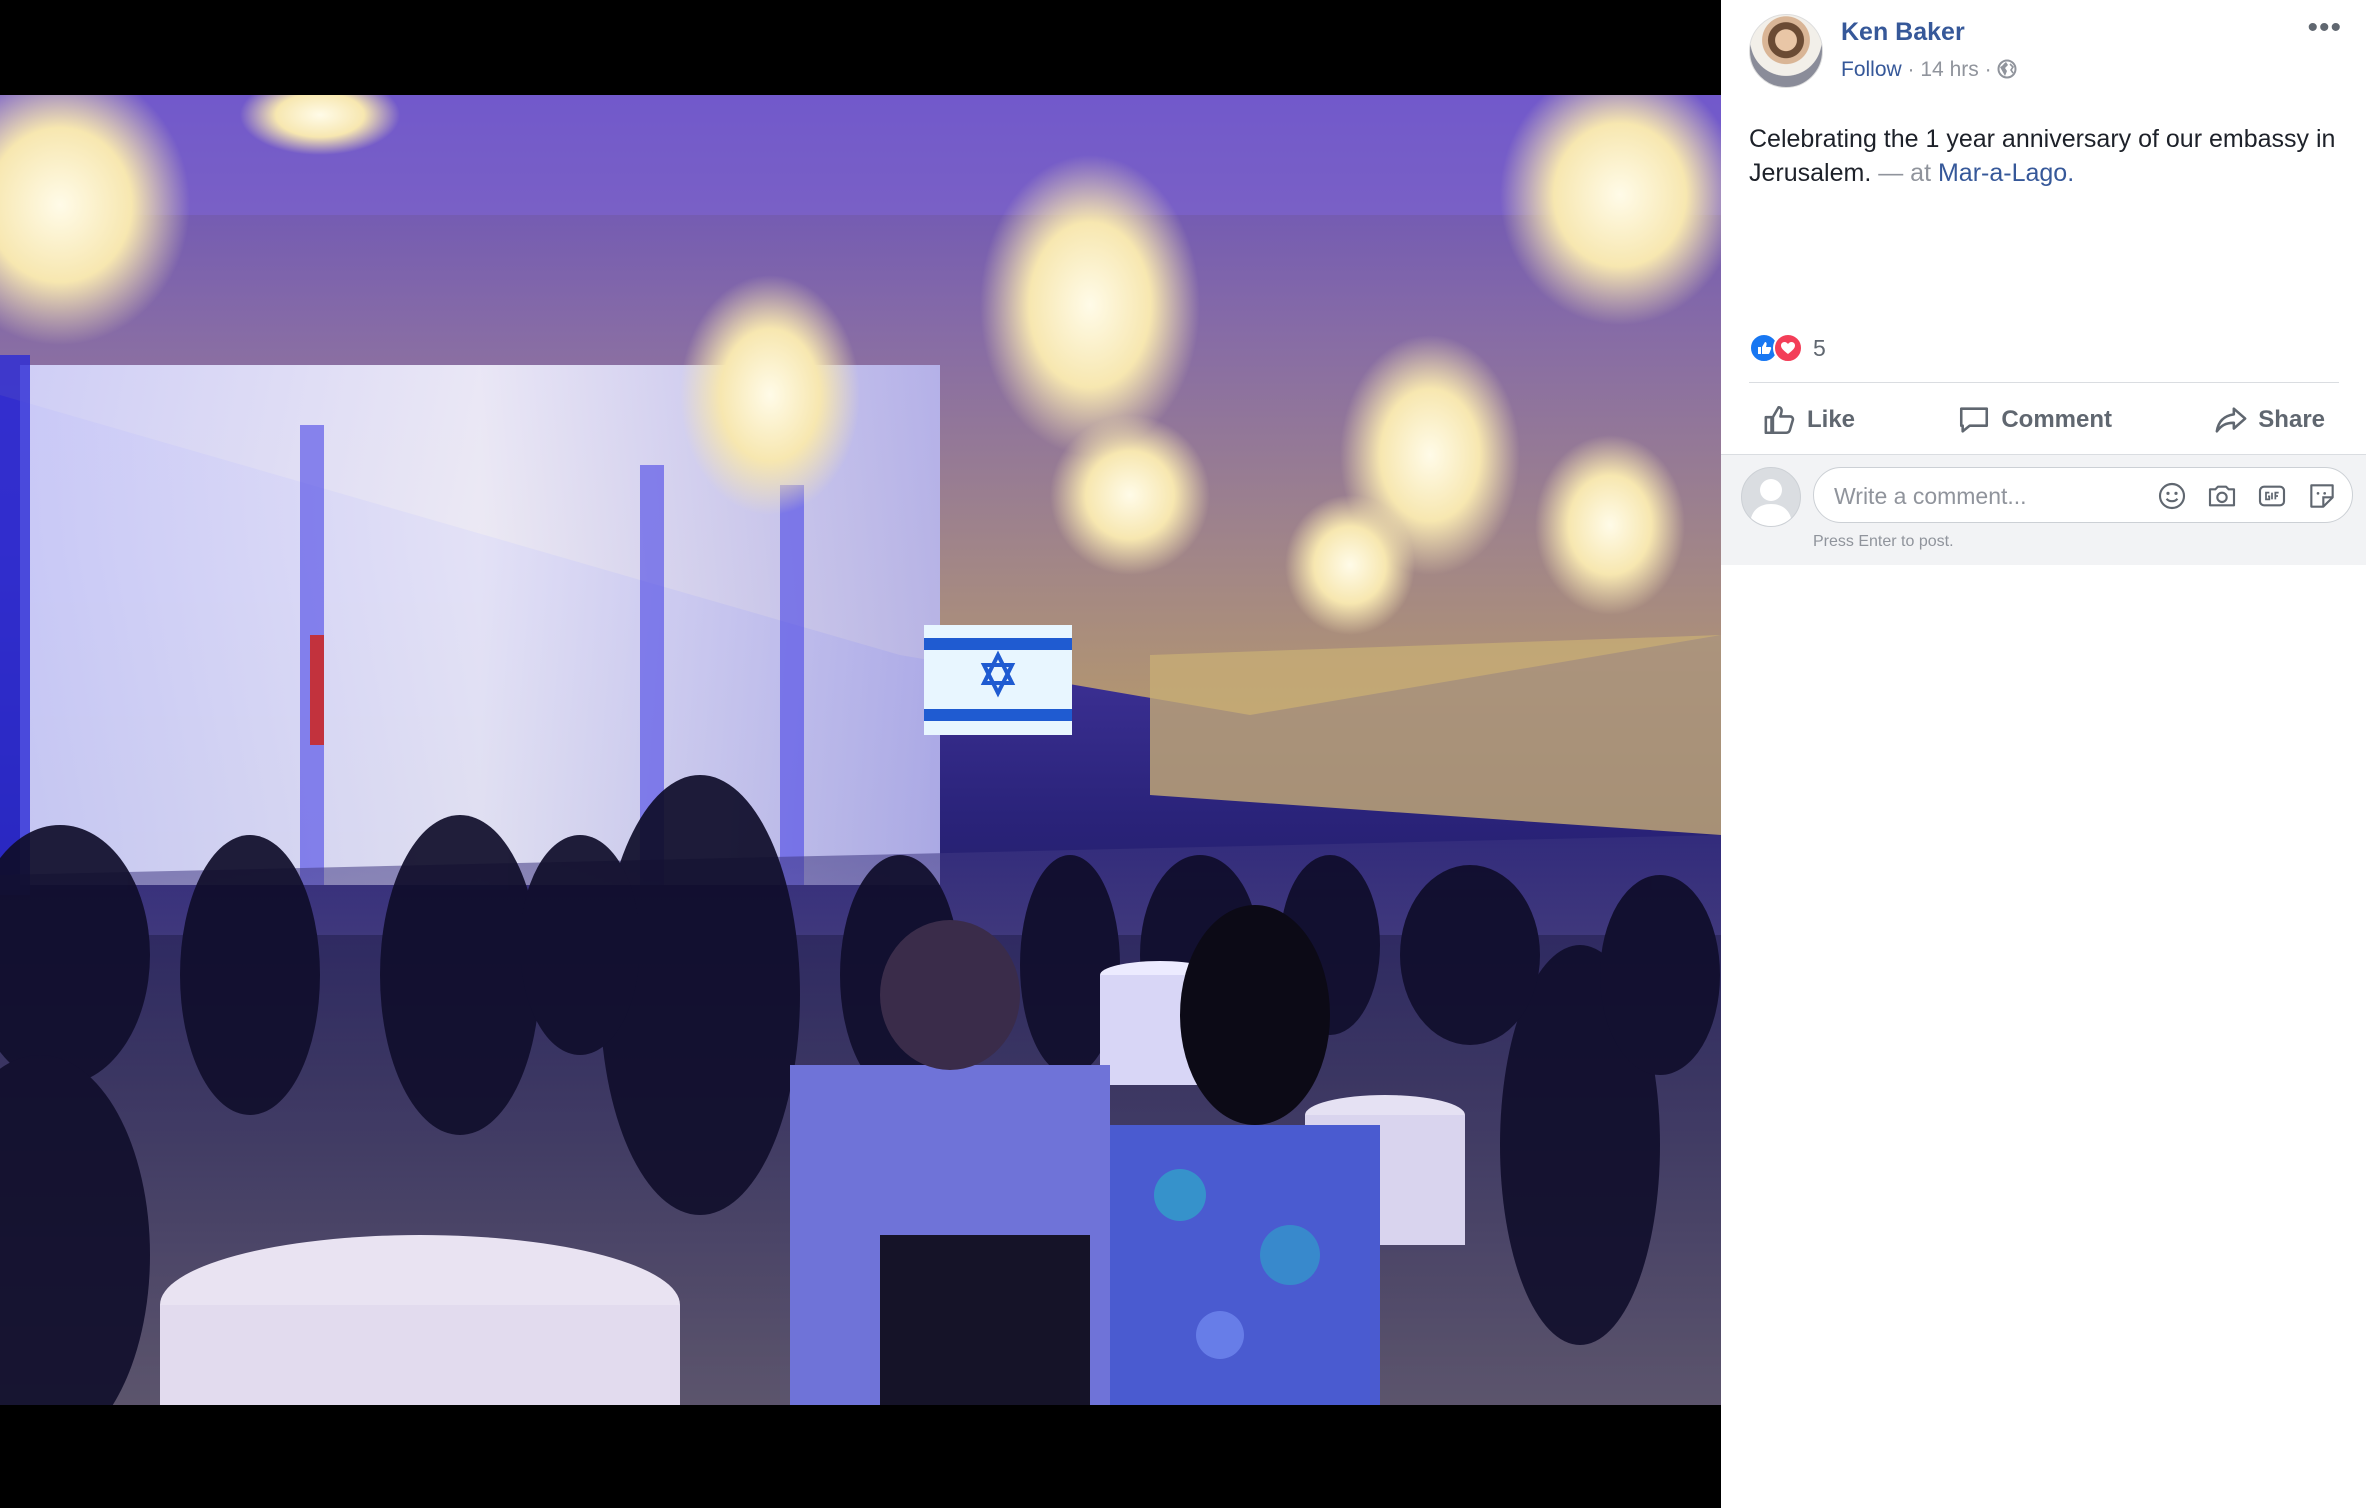 The height and width of the screenshot is (1508, 2366). I want to click on viewer-avatar, so click(1771, 497).